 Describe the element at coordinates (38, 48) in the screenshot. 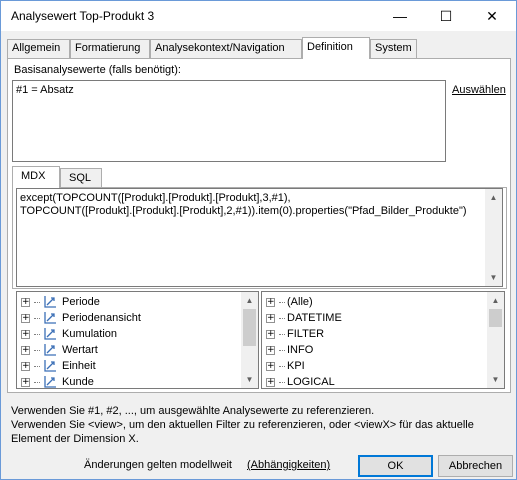

I see `tab-allgemein: Allgemein` at that location.